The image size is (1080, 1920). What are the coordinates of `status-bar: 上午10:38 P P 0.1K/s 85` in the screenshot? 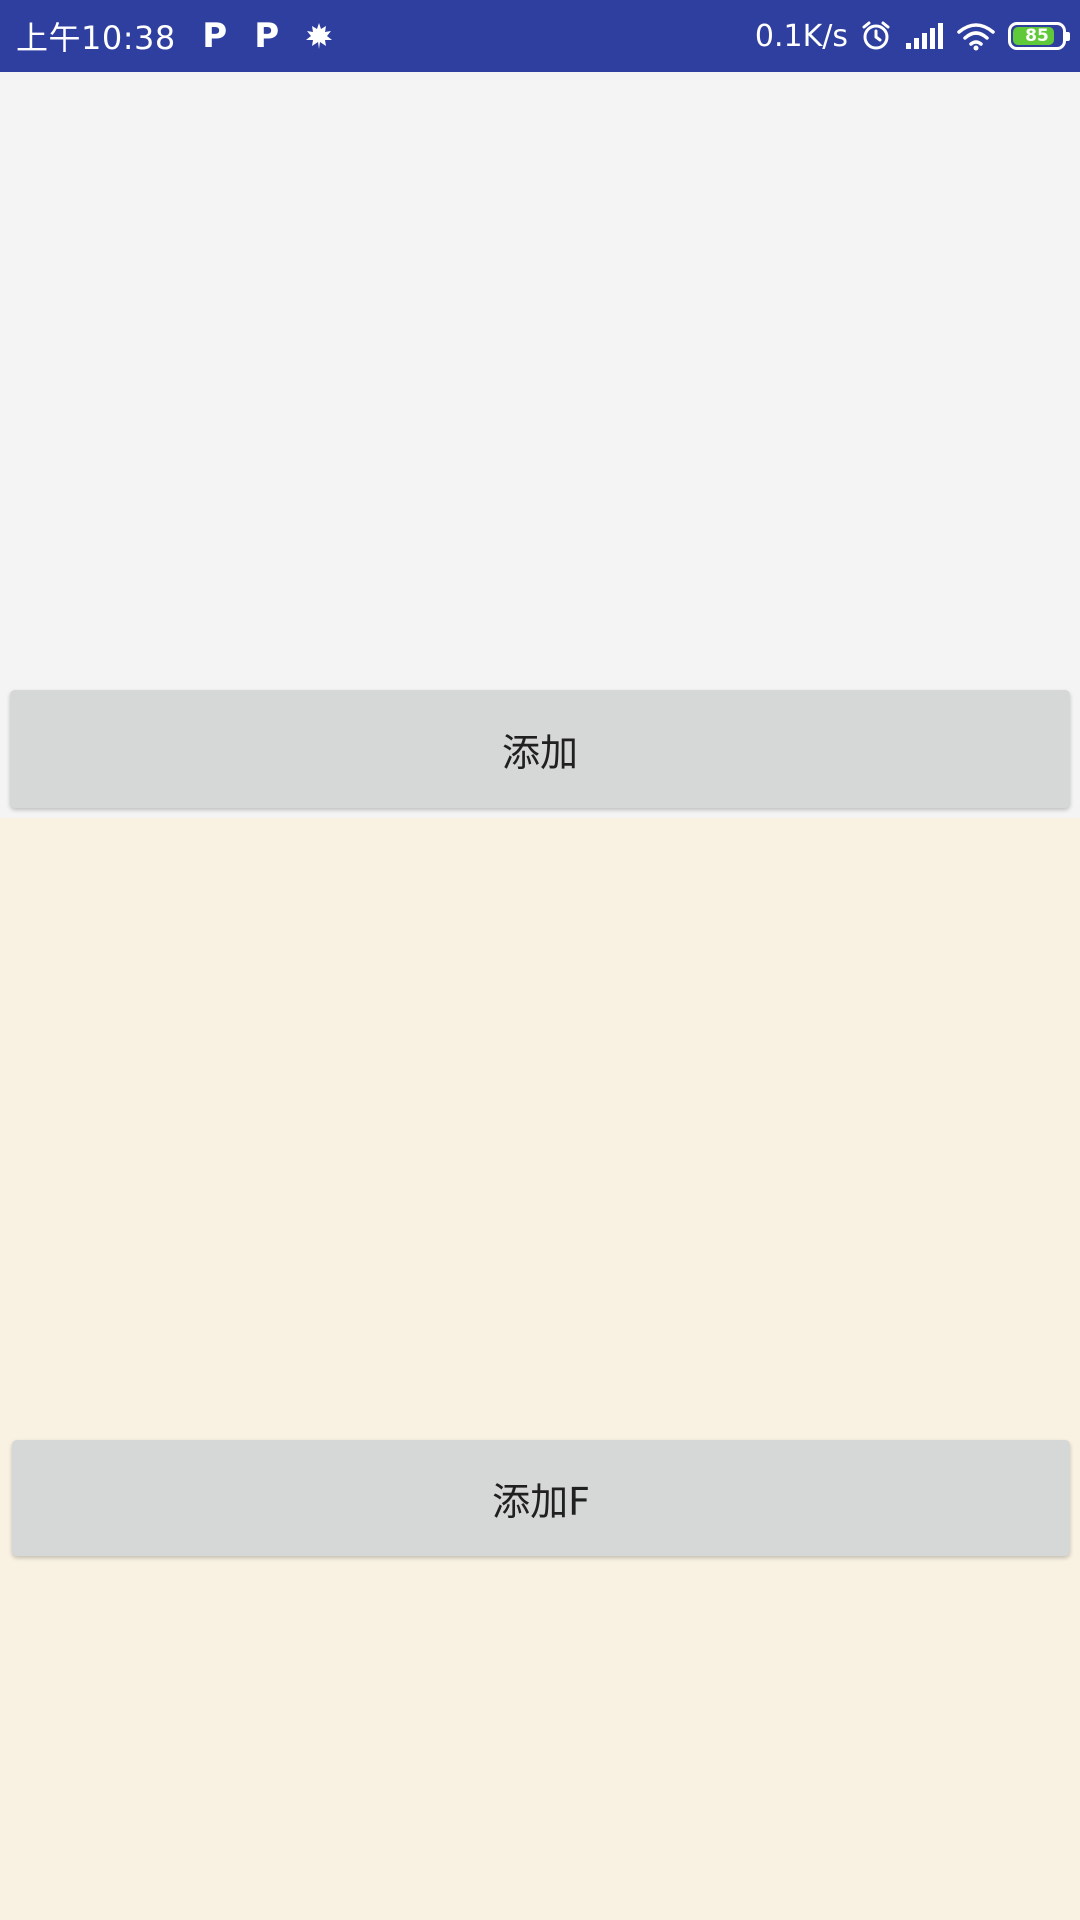 It's located at (540, 36).